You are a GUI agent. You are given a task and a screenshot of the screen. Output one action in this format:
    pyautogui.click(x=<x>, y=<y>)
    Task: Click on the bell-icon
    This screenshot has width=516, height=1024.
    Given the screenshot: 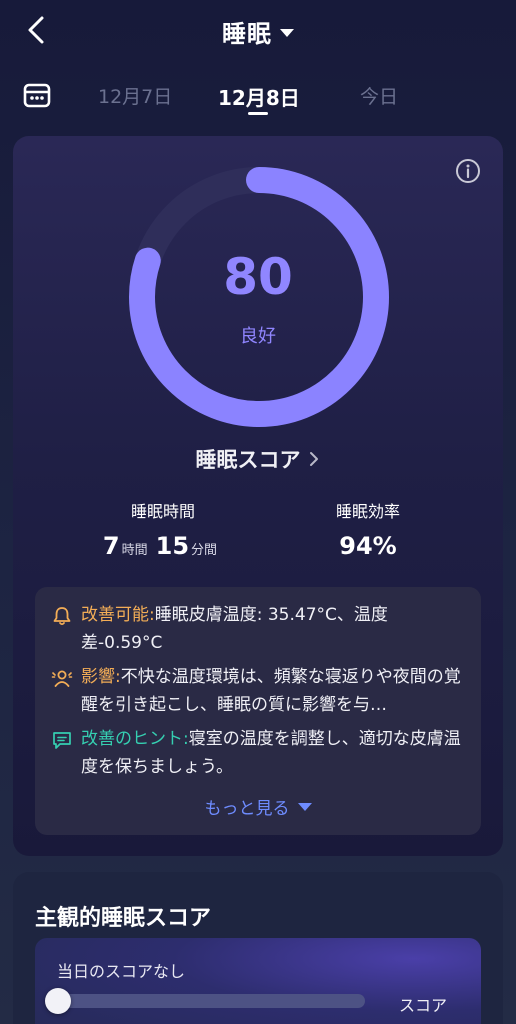 What is the action you would take?
    pyautogui.click(x=62, y=616)
    